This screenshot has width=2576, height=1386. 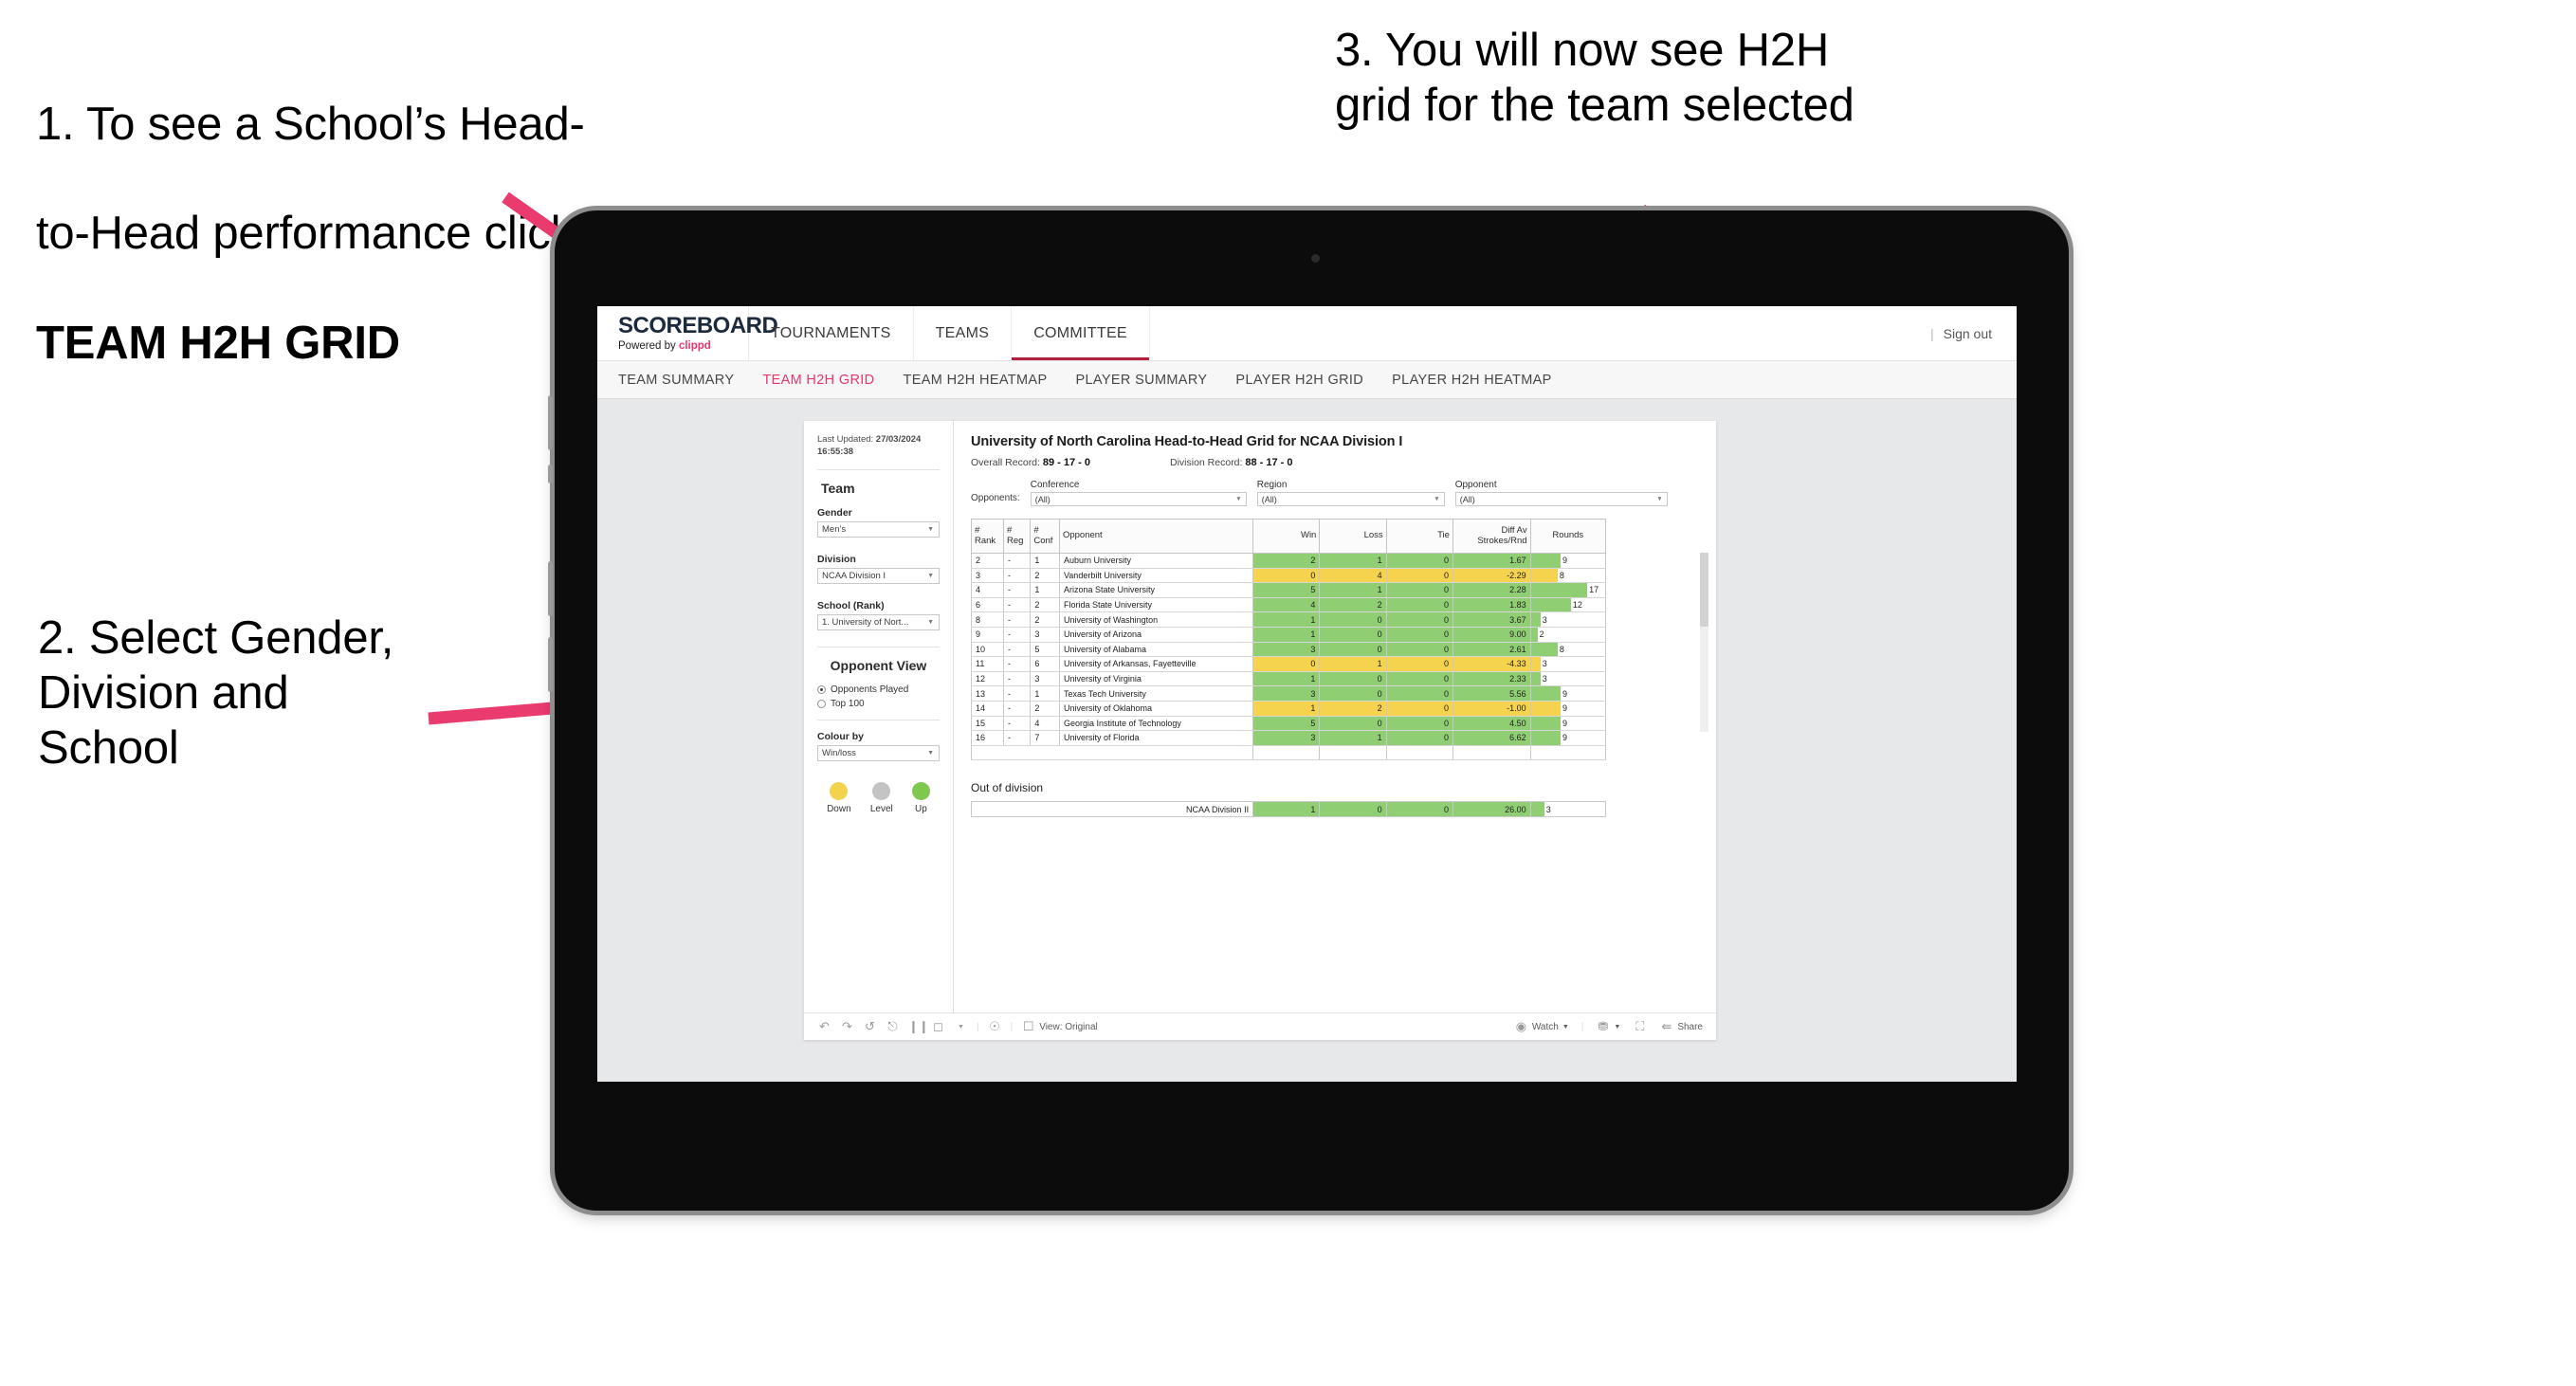 What do you see at coordinates (1567, 664) in the screenshot?
I see `rounds-bar: 3` at bounding box center [1567, 664].